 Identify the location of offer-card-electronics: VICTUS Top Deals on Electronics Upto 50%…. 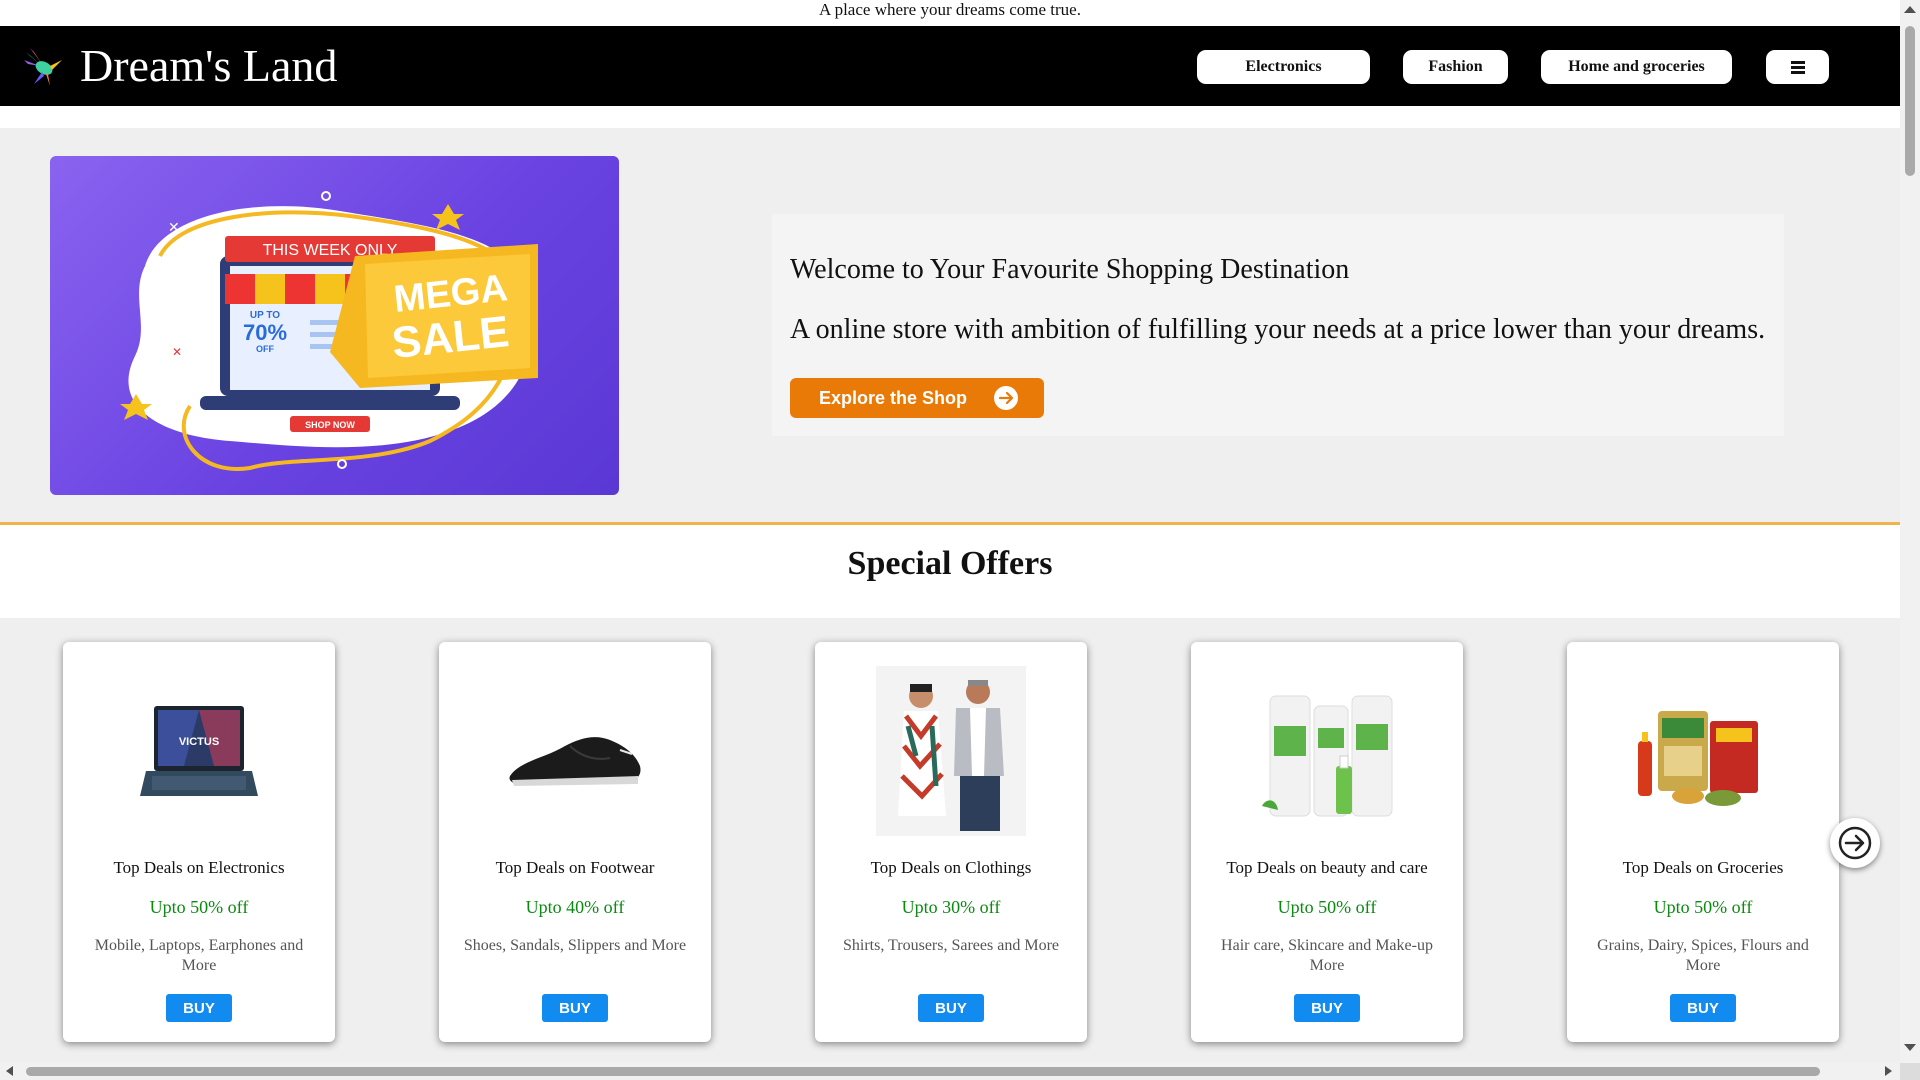
(199, 842).